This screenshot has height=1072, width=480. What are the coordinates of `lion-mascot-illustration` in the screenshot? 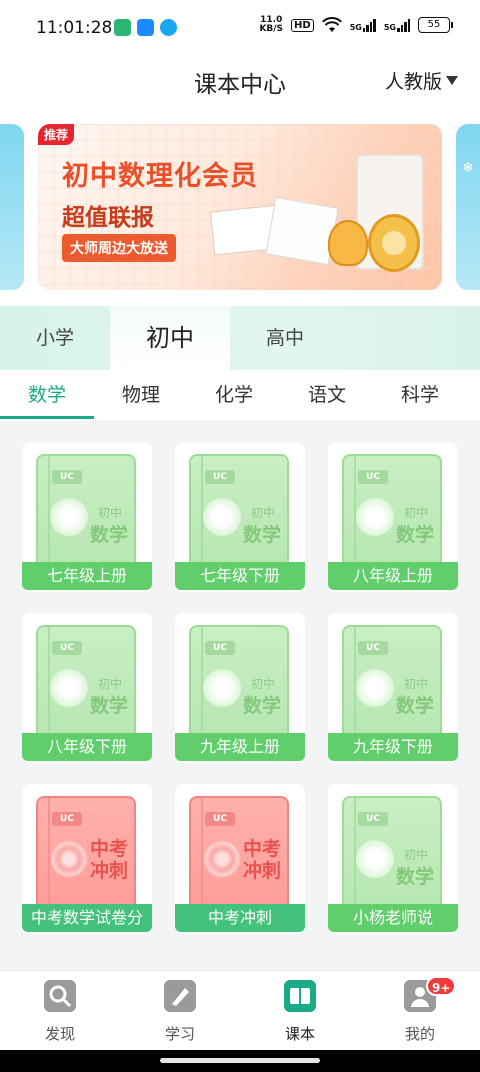 It's located at (394, 243).